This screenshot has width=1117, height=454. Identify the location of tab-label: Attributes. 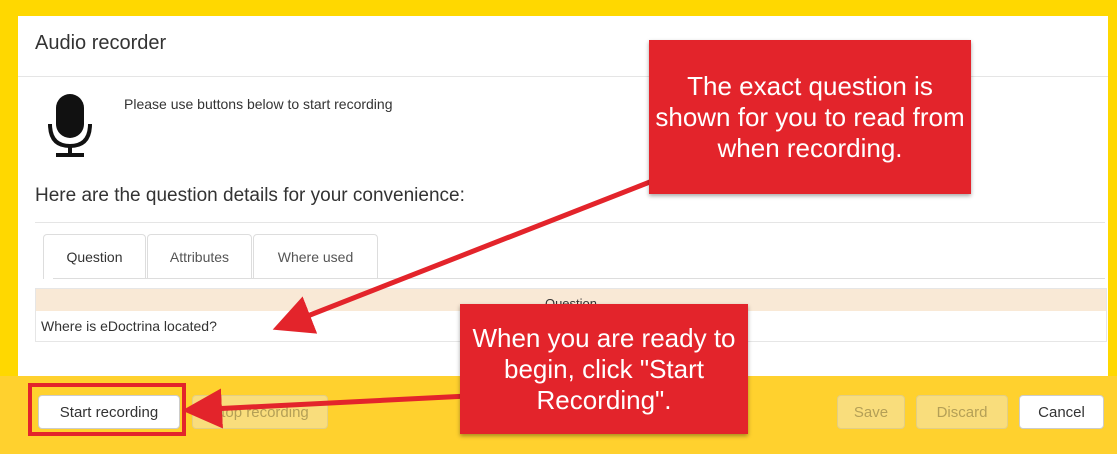
(199, 256).